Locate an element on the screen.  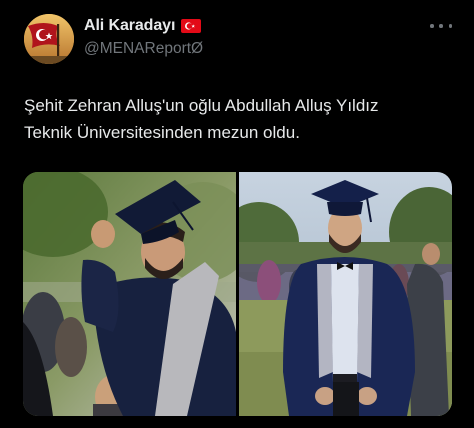
more-dots-icon is located at coordinates (441, 26).